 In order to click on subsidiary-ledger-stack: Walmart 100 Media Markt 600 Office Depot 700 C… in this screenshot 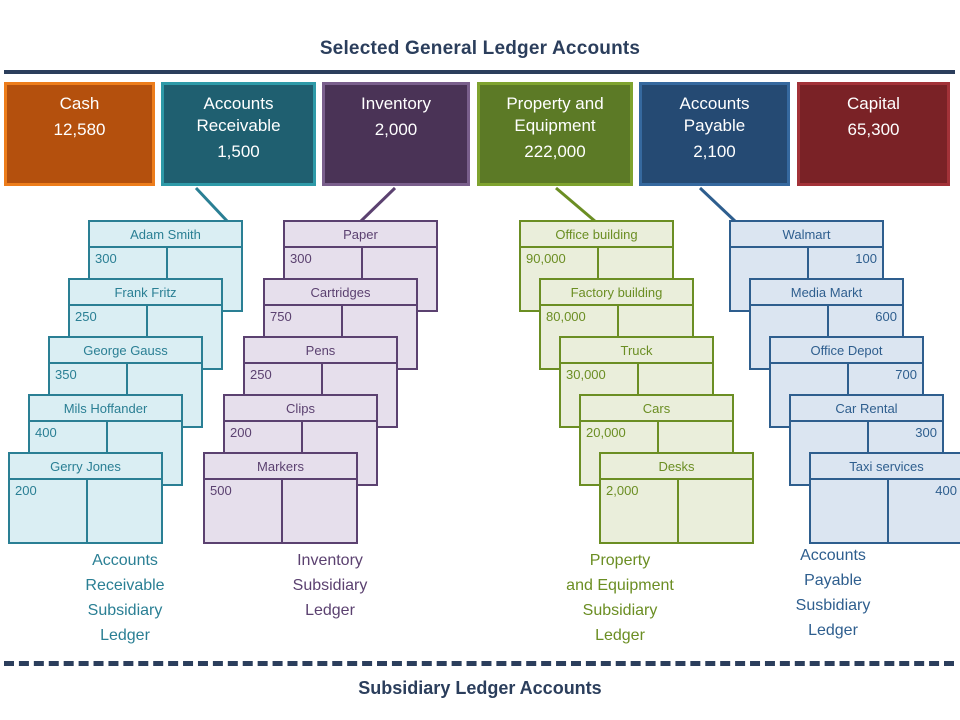, I will do `click(842, 382)`.